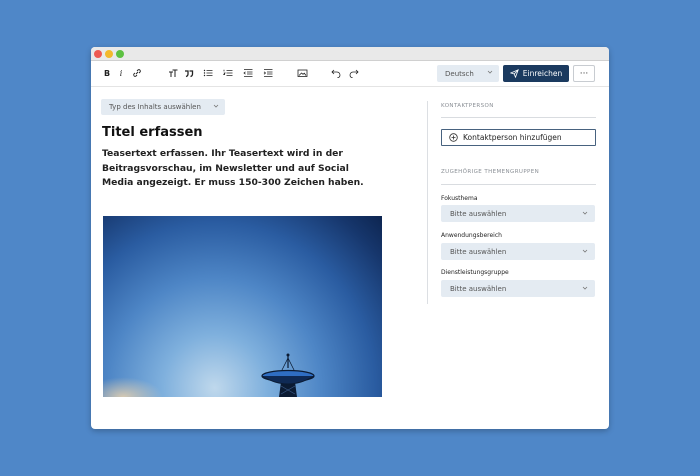 The width and height of the screenshot is (700, 476). What do you see at coordinates (173, 73) in the screenshot?
I see `text-size-icon` at bounding box center [173, 73].